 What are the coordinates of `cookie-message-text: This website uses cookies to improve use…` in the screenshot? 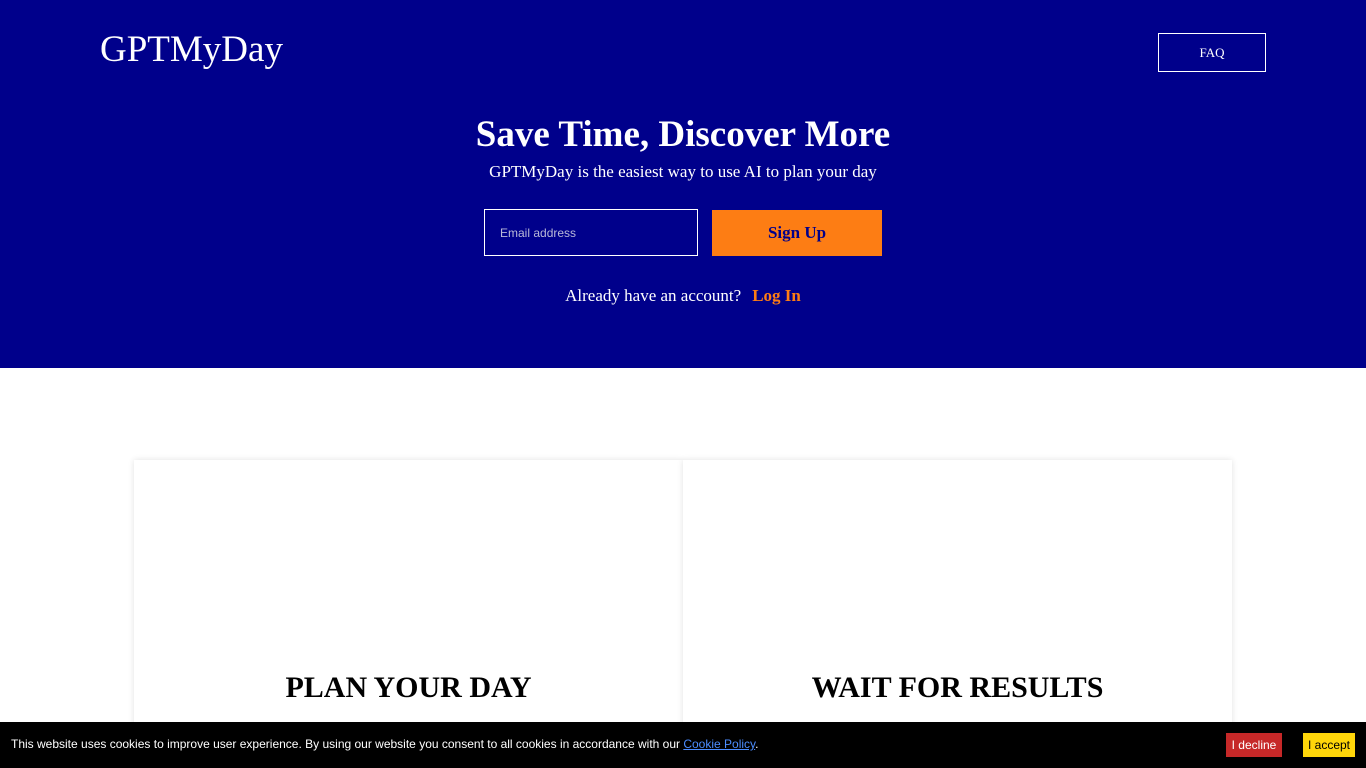 It's located at (347, 744).